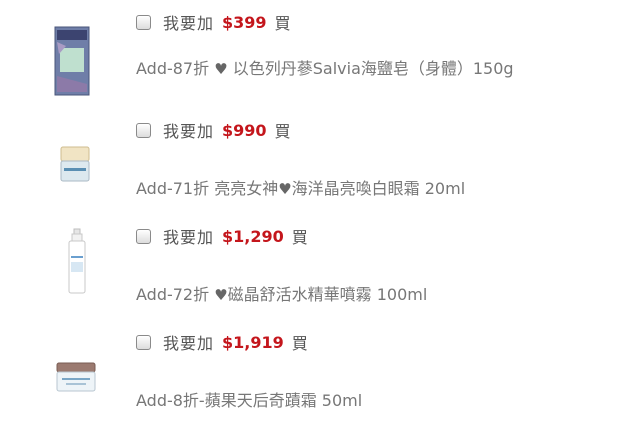 The width and height of the screenshot is (637, 433). I want to click on addon-select-row: 我要加 $399 買, so click(213, 22).